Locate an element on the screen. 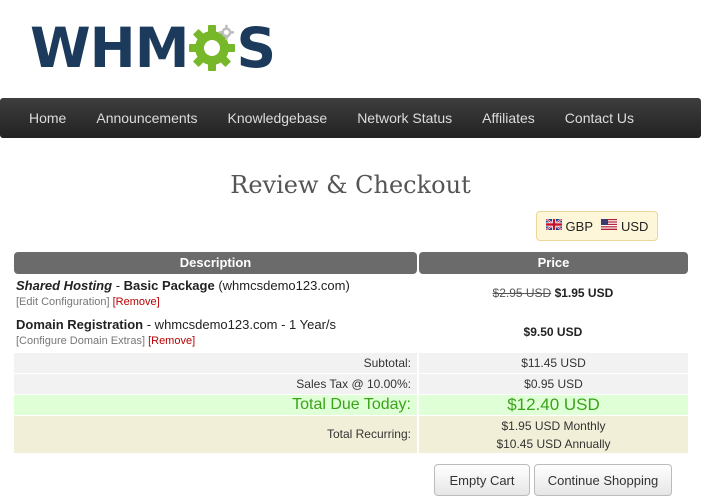 This screenshot has width=701, height=501. item-domain: - whmcsdemo123.com - 1 Year/s is located at coordinates (240, 324).